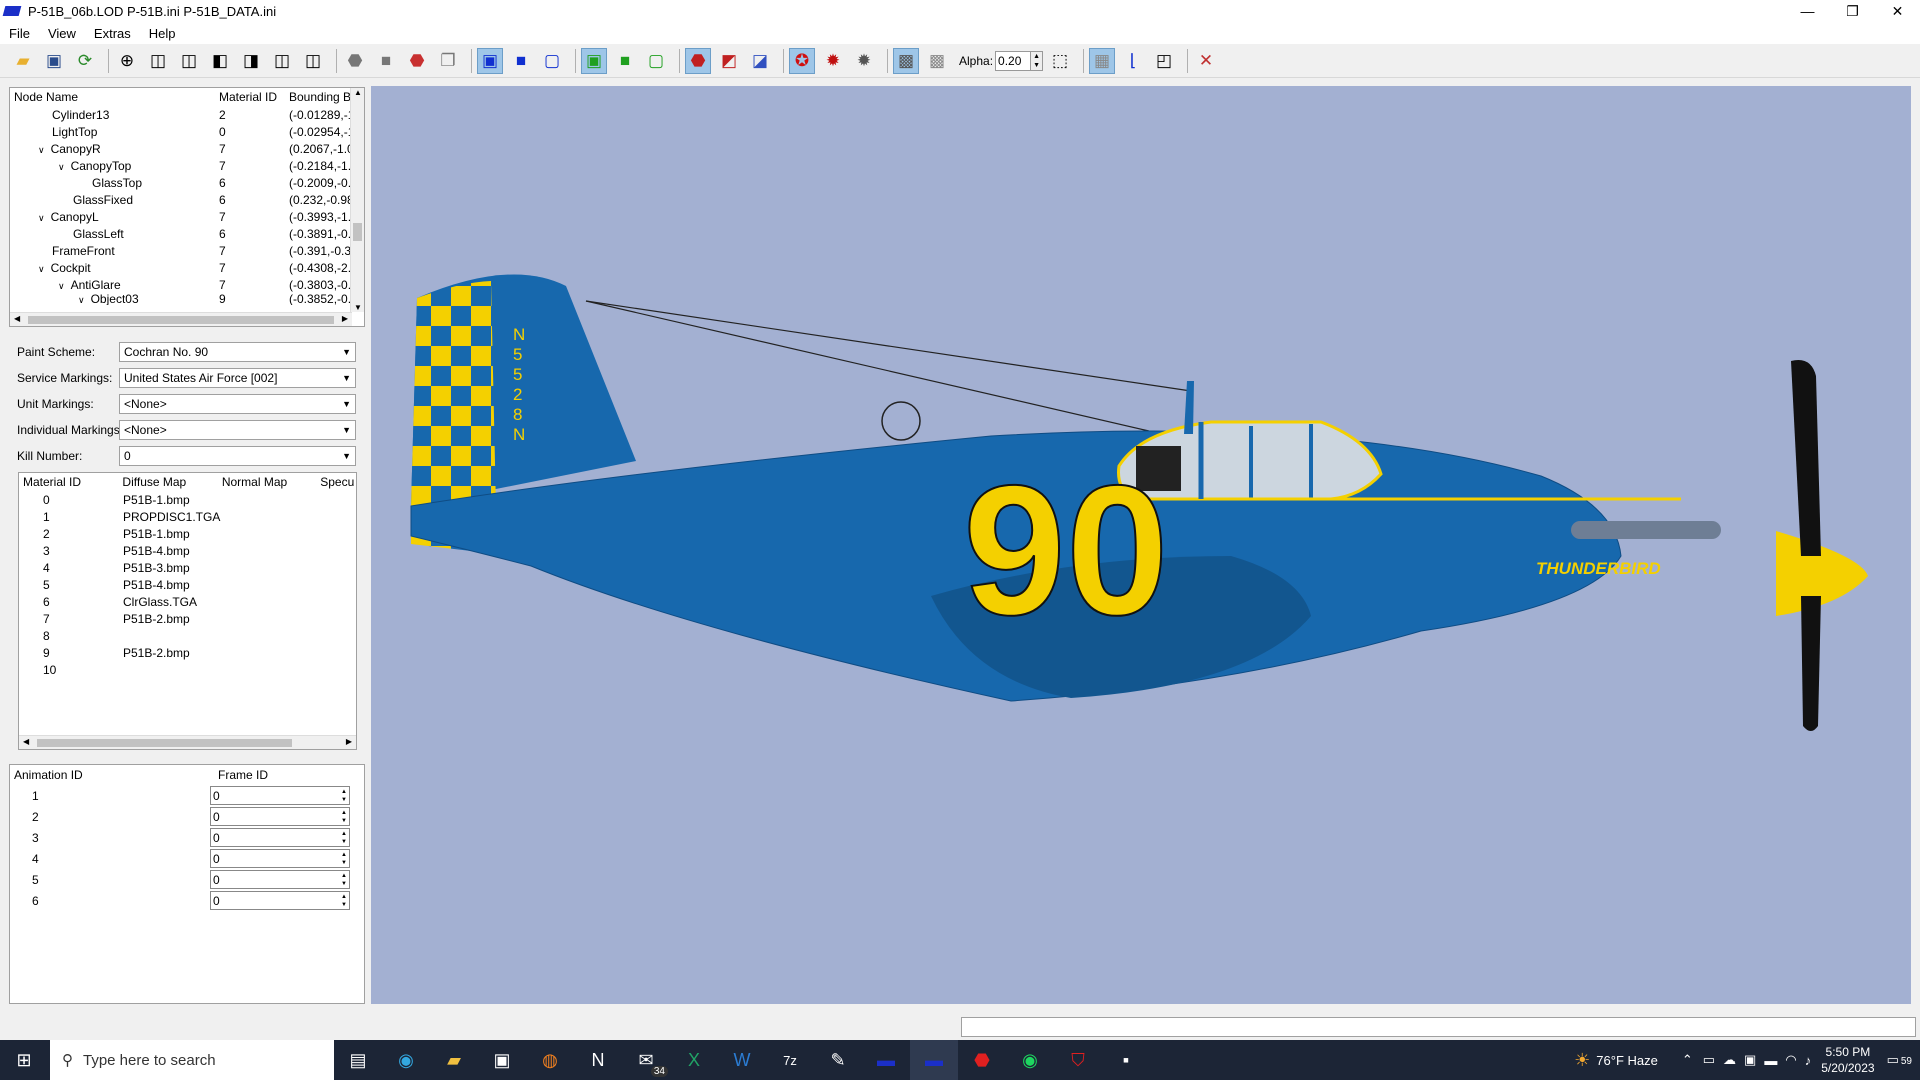 The height and width of the screenshot is (1080, 1920). What do you see at coordinates (838, 1060) in the screenshot?
I see `paint-icon: ✎` at bounding box center [838, 1060].